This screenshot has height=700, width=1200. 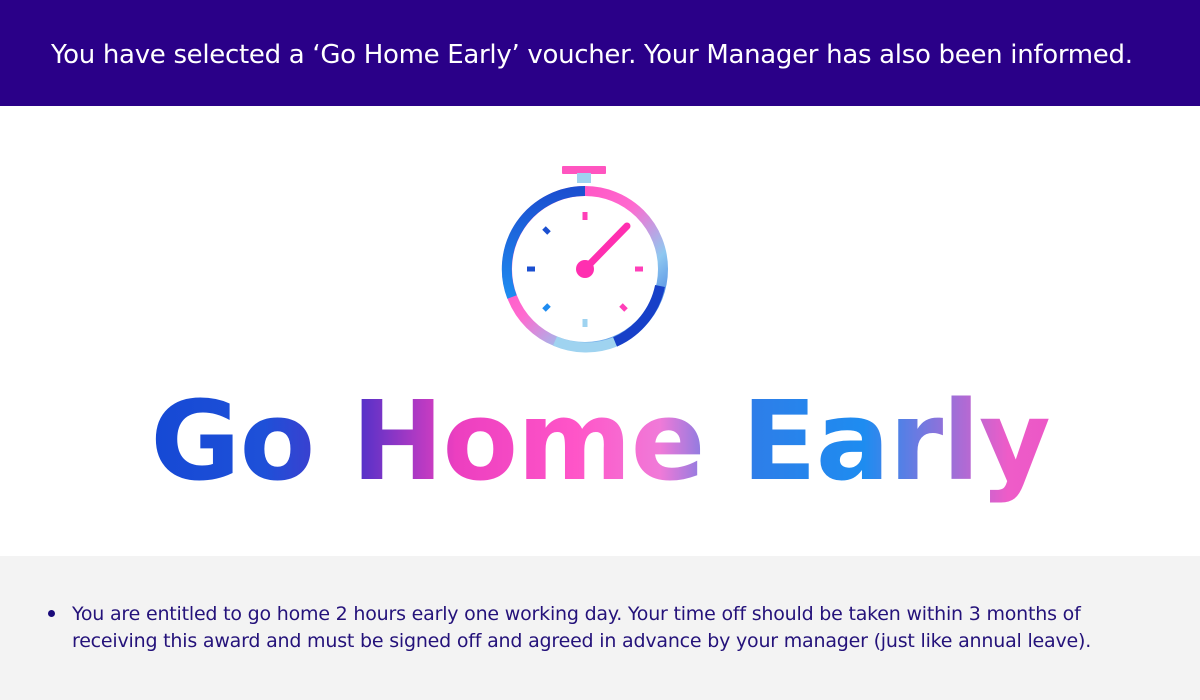 I want to click on stopwatch-icon, so click(x=584, y=259).